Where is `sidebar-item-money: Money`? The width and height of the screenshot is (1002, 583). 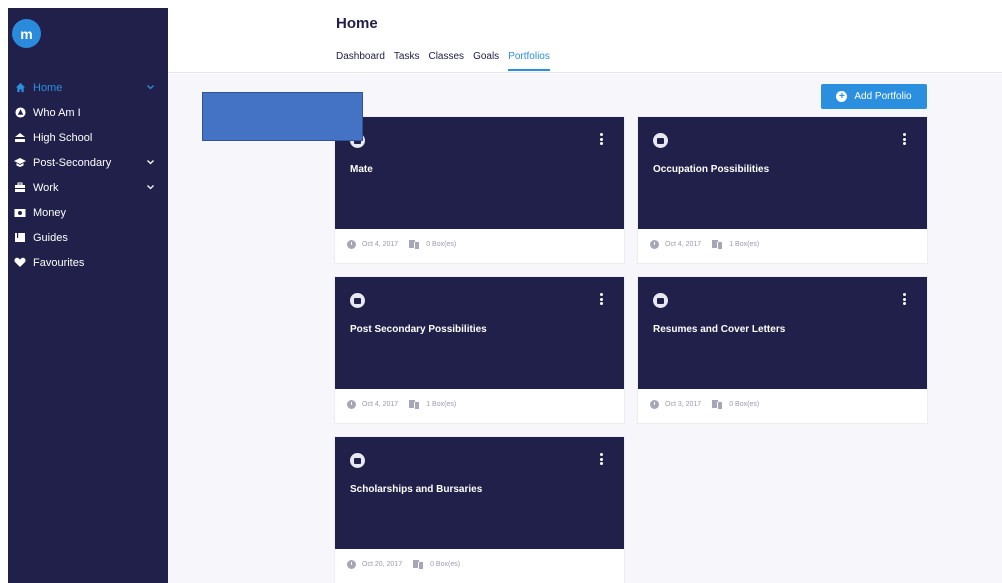 sidebar-item-money: Money is located at coordinates (88, 212).